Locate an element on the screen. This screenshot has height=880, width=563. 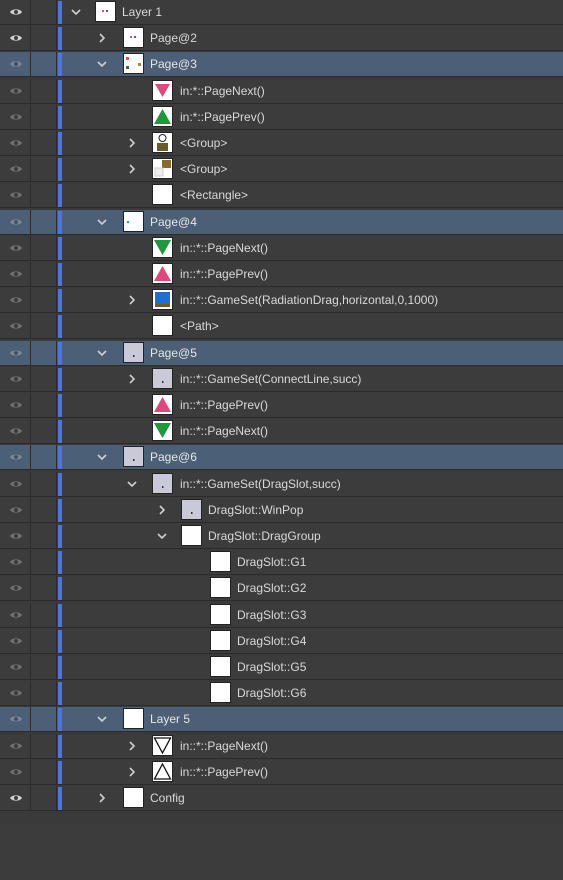
layer-row-layer-1: Layer 1 is located at coordinates (281, 12).